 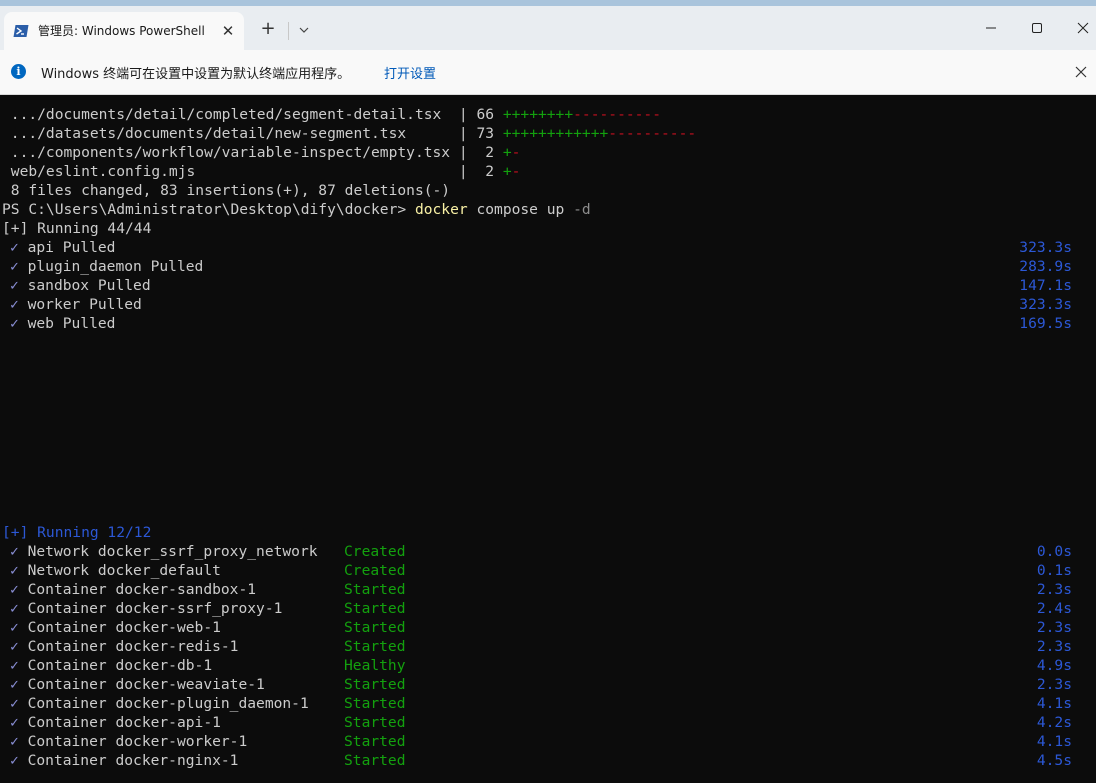 I want to click on pull-time: 147.1s, so click(x=1045, y=285).